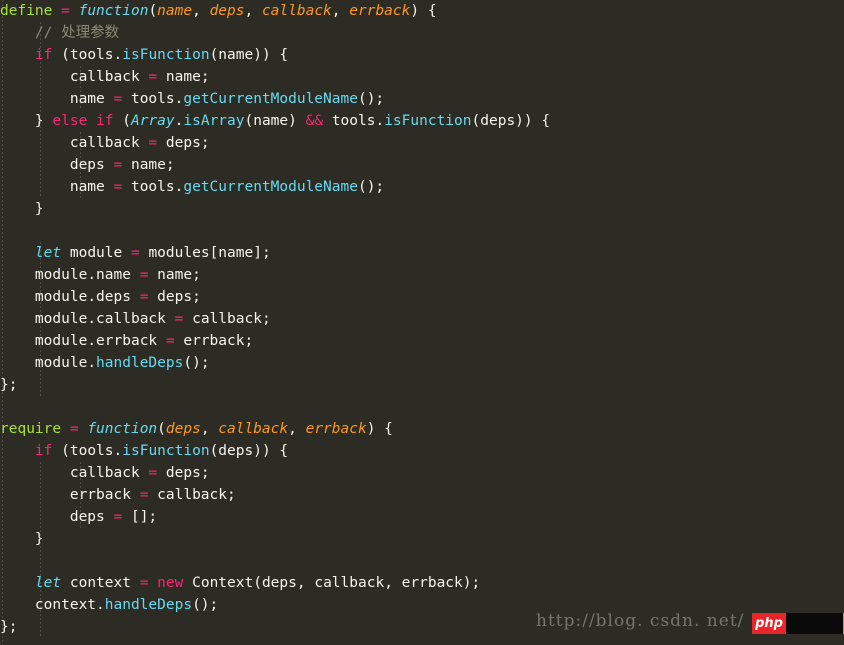  What do you see at coordinates (798, 623) in the screenshot?
I see `watermark-badge-strip: php` at bounding box center [798, 623].